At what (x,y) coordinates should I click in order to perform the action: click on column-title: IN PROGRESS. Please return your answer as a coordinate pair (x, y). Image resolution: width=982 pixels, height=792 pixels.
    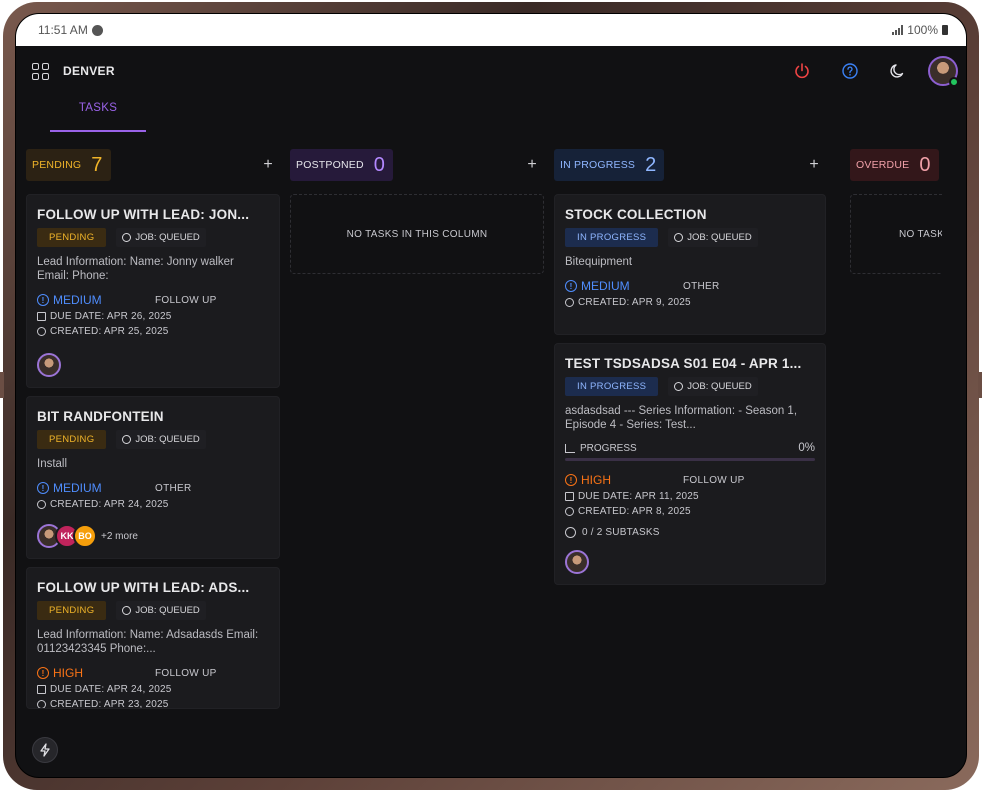
    Looking at the image, I should click on (598, 165).